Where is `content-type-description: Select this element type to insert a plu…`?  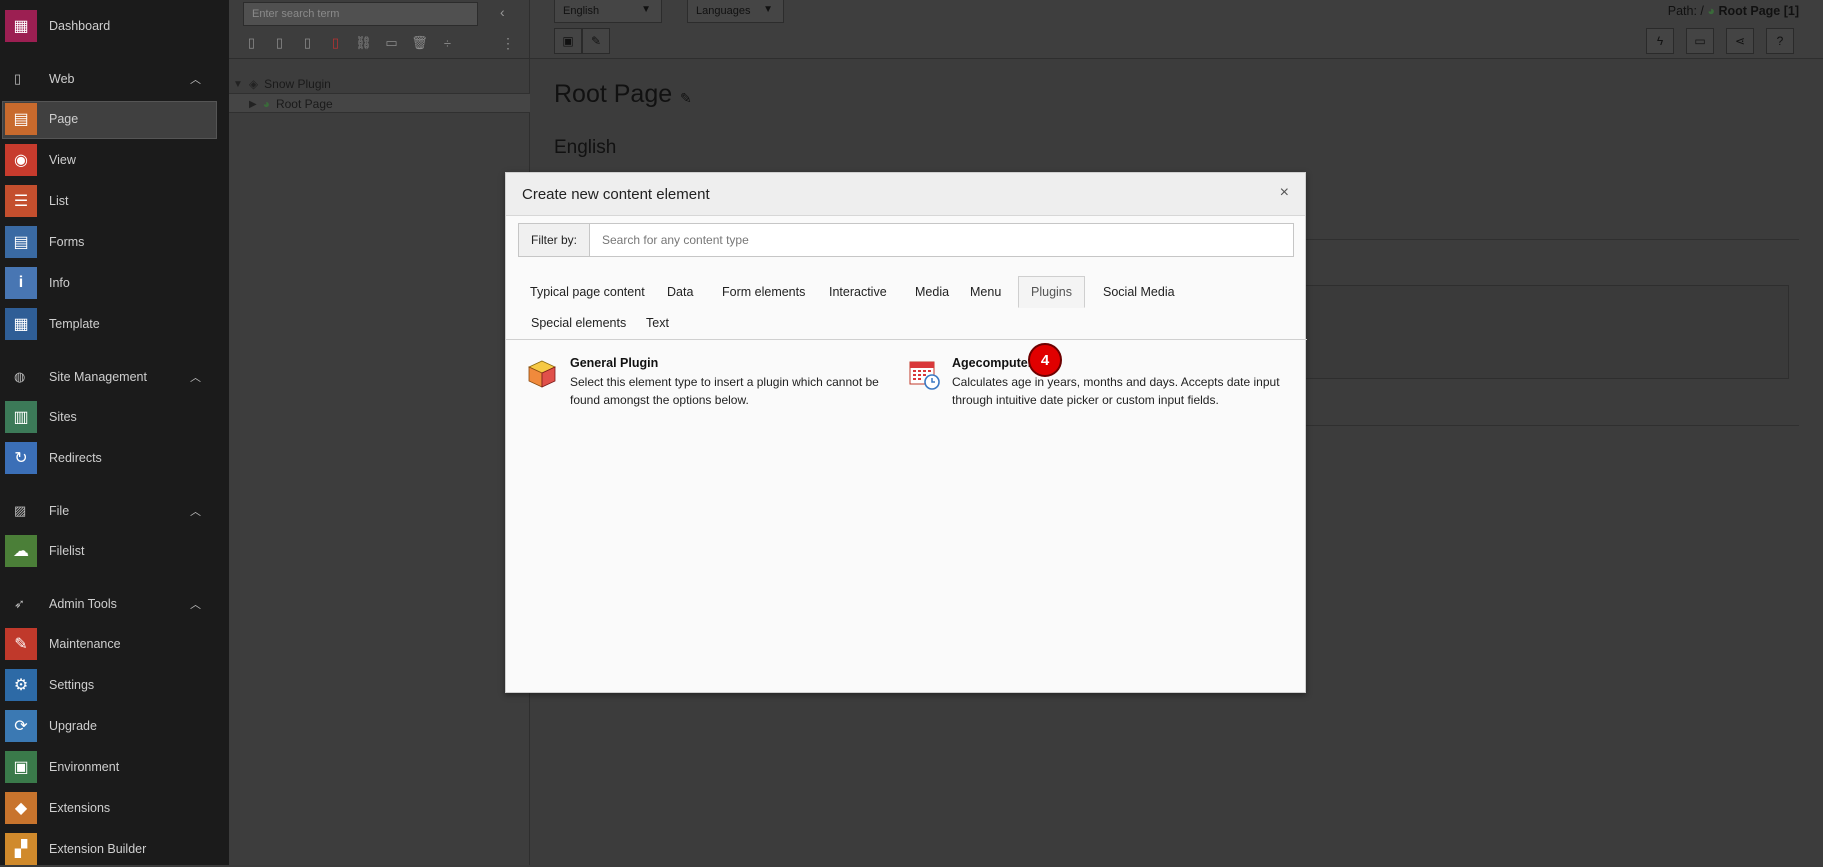
content-type-description: Select this element type to insert a plu… is located at coordinates (724, 391).